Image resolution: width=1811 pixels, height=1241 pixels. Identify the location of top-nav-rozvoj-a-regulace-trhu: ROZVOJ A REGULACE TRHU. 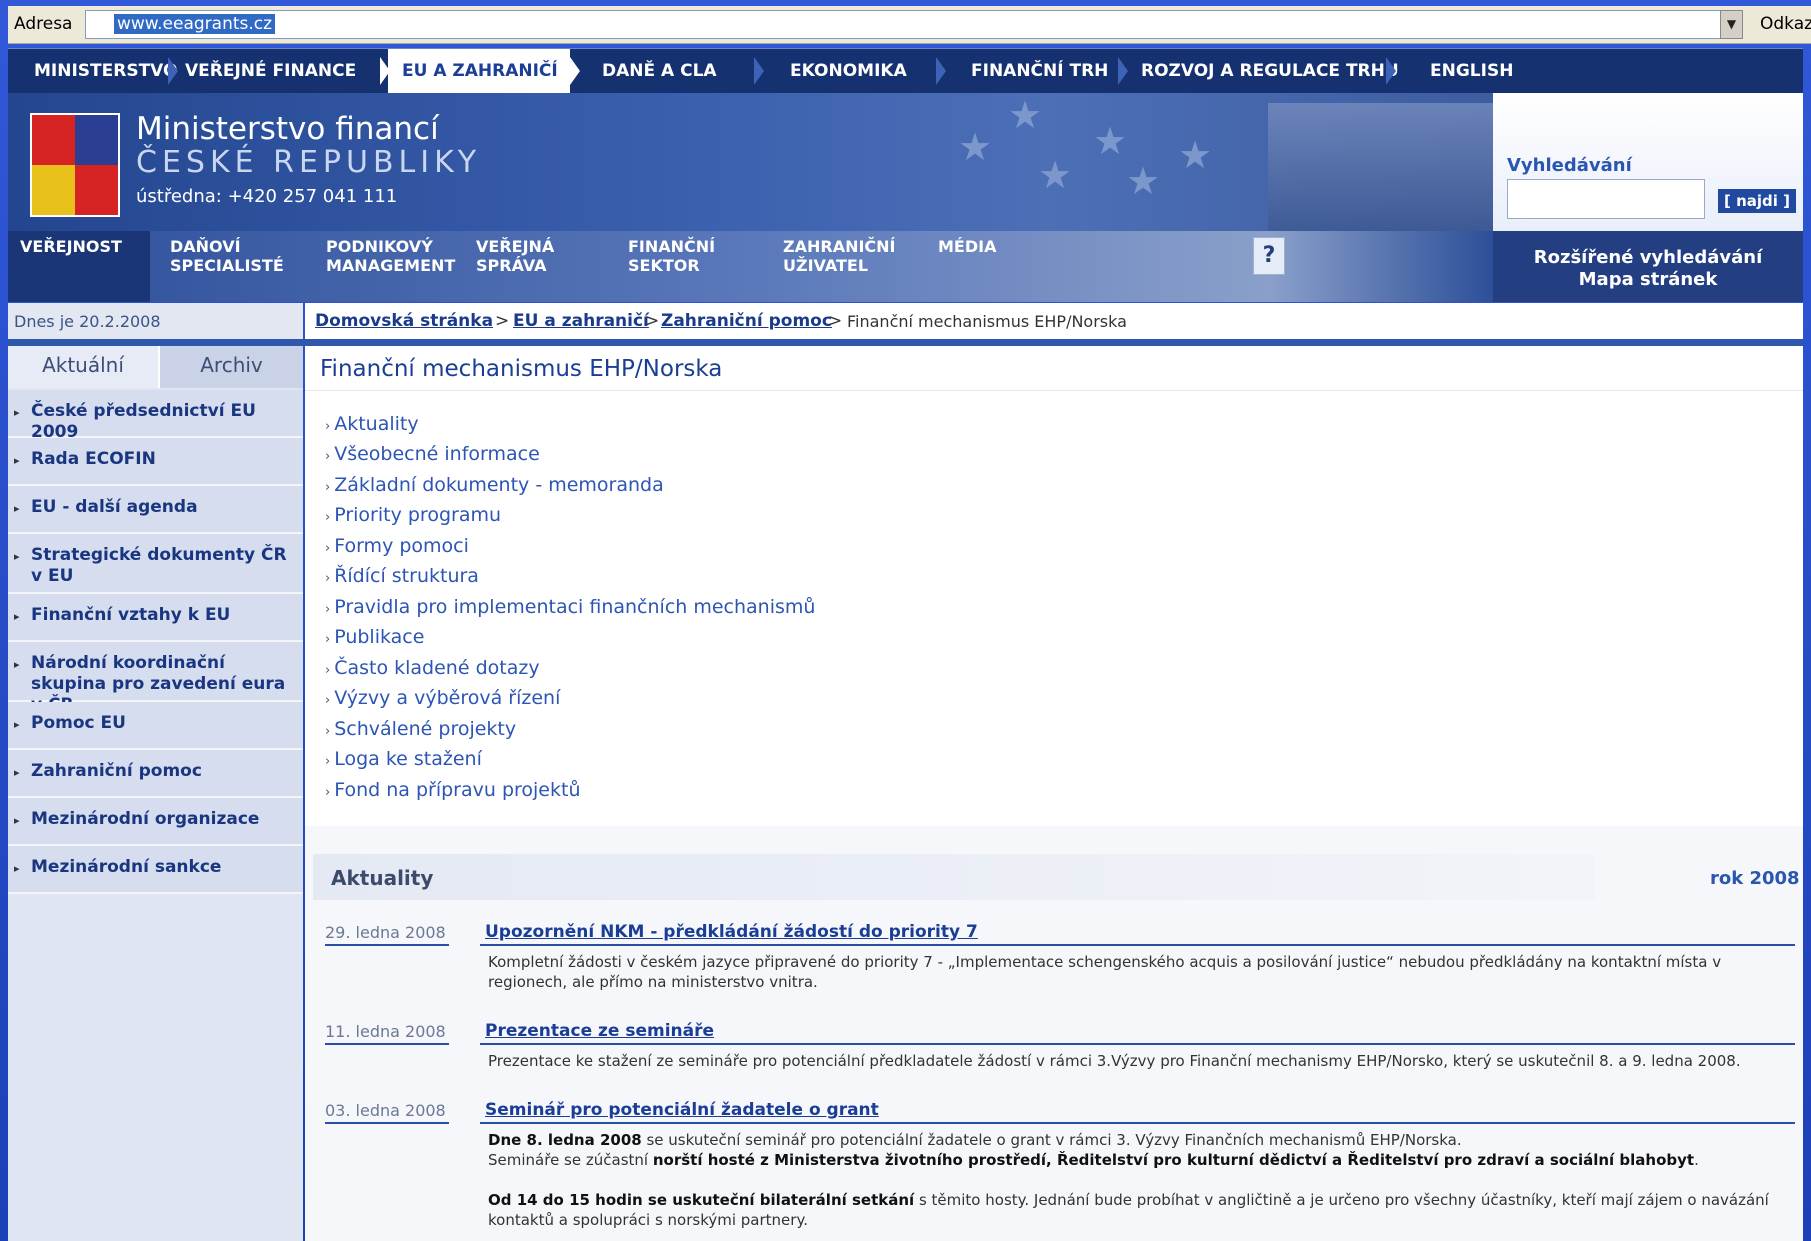
(1270, 71).